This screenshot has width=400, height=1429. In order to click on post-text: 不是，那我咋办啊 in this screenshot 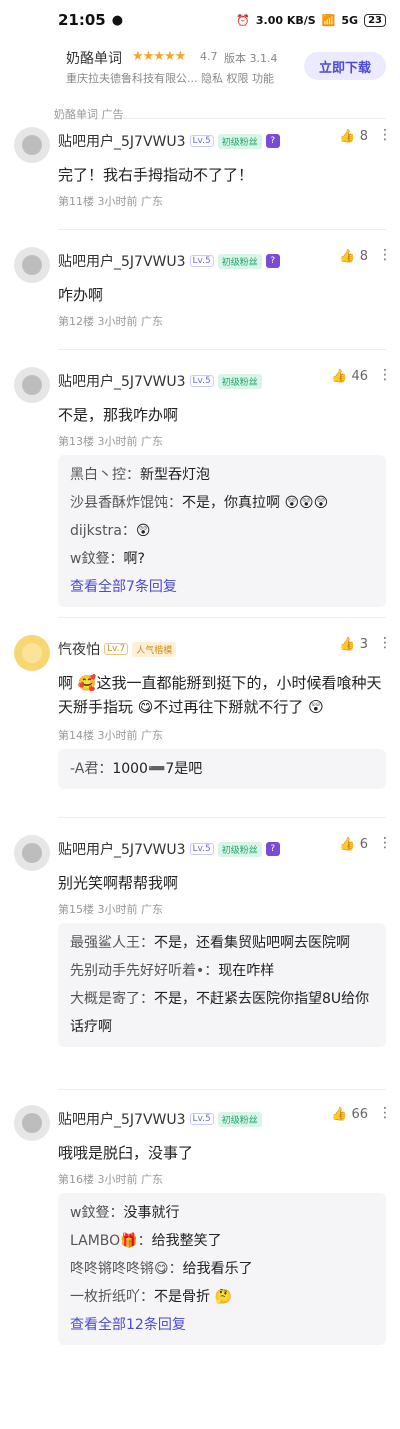, I will do `click(118, 415)`.